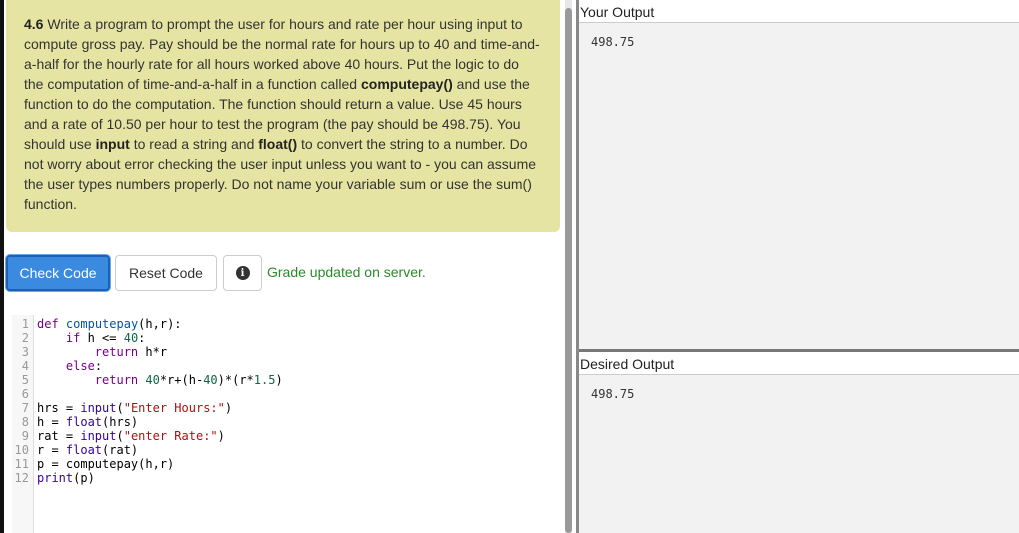 The height and width of the screenshot is (533, 1019). What do you see at coordinates (25, 408) in the screenshot?
I see `line-number: 7` at bounding box center [25, 408].